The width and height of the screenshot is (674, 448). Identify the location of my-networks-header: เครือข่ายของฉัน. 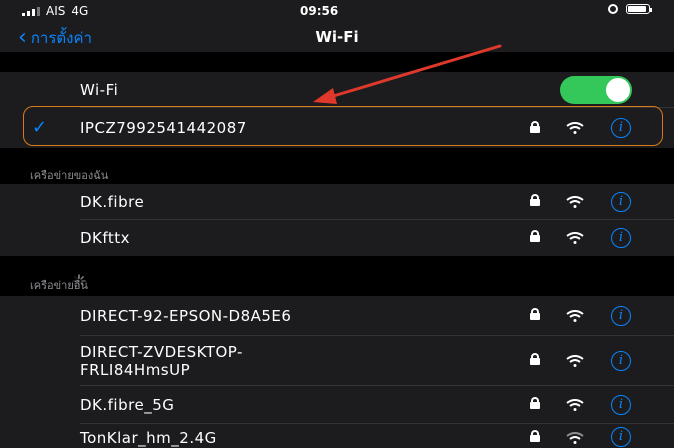
(337, 166).